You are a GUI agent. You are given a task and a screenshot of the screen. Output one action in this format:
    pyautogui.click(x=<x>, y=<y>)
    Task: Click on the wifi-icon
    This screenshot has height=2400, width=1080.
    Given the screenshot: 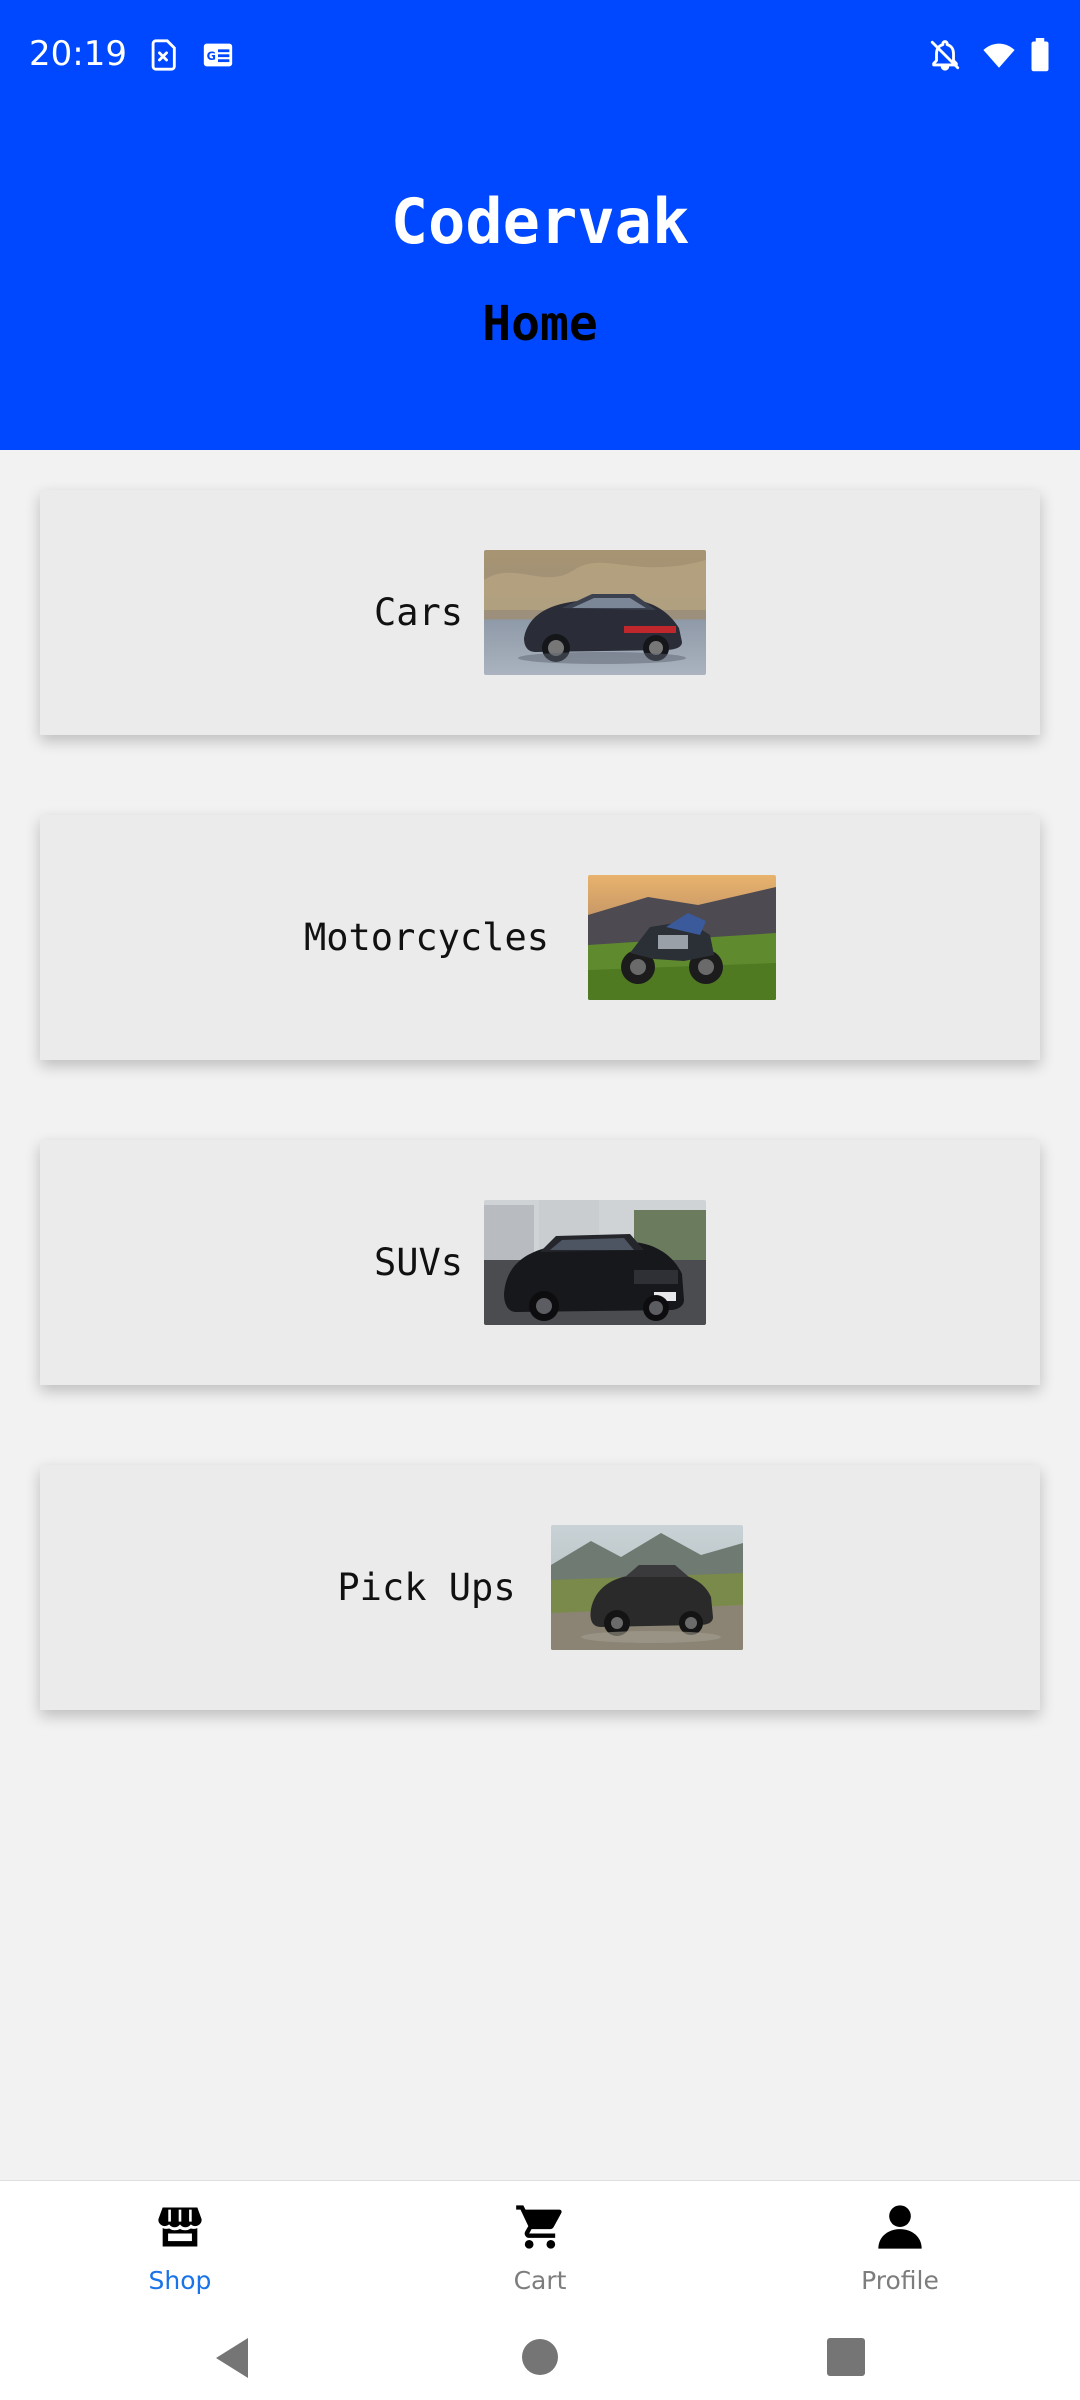 What is the action you would take?
    pyautogui.click(x=999, y=55)
    